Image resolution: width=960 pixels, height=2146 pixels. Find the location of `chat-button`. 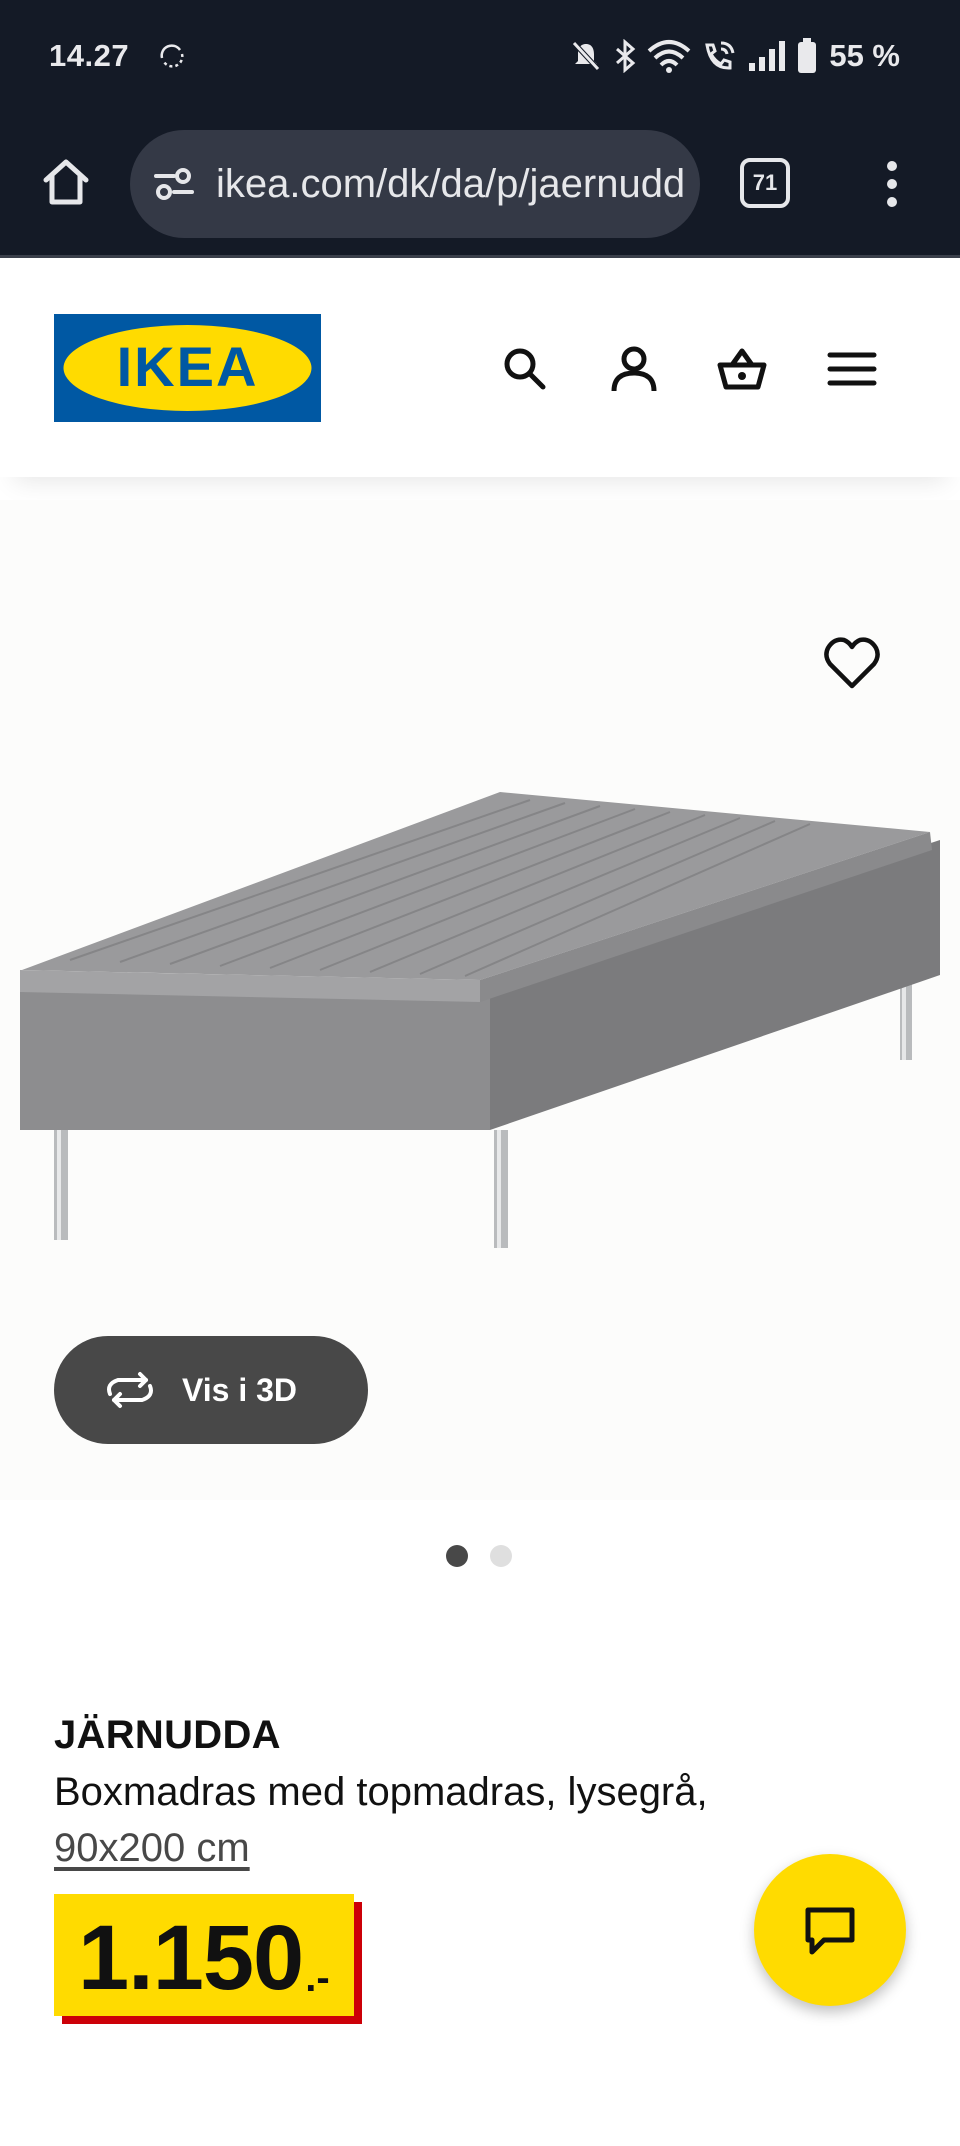

chat-button is located at coordinates (830, 1930).